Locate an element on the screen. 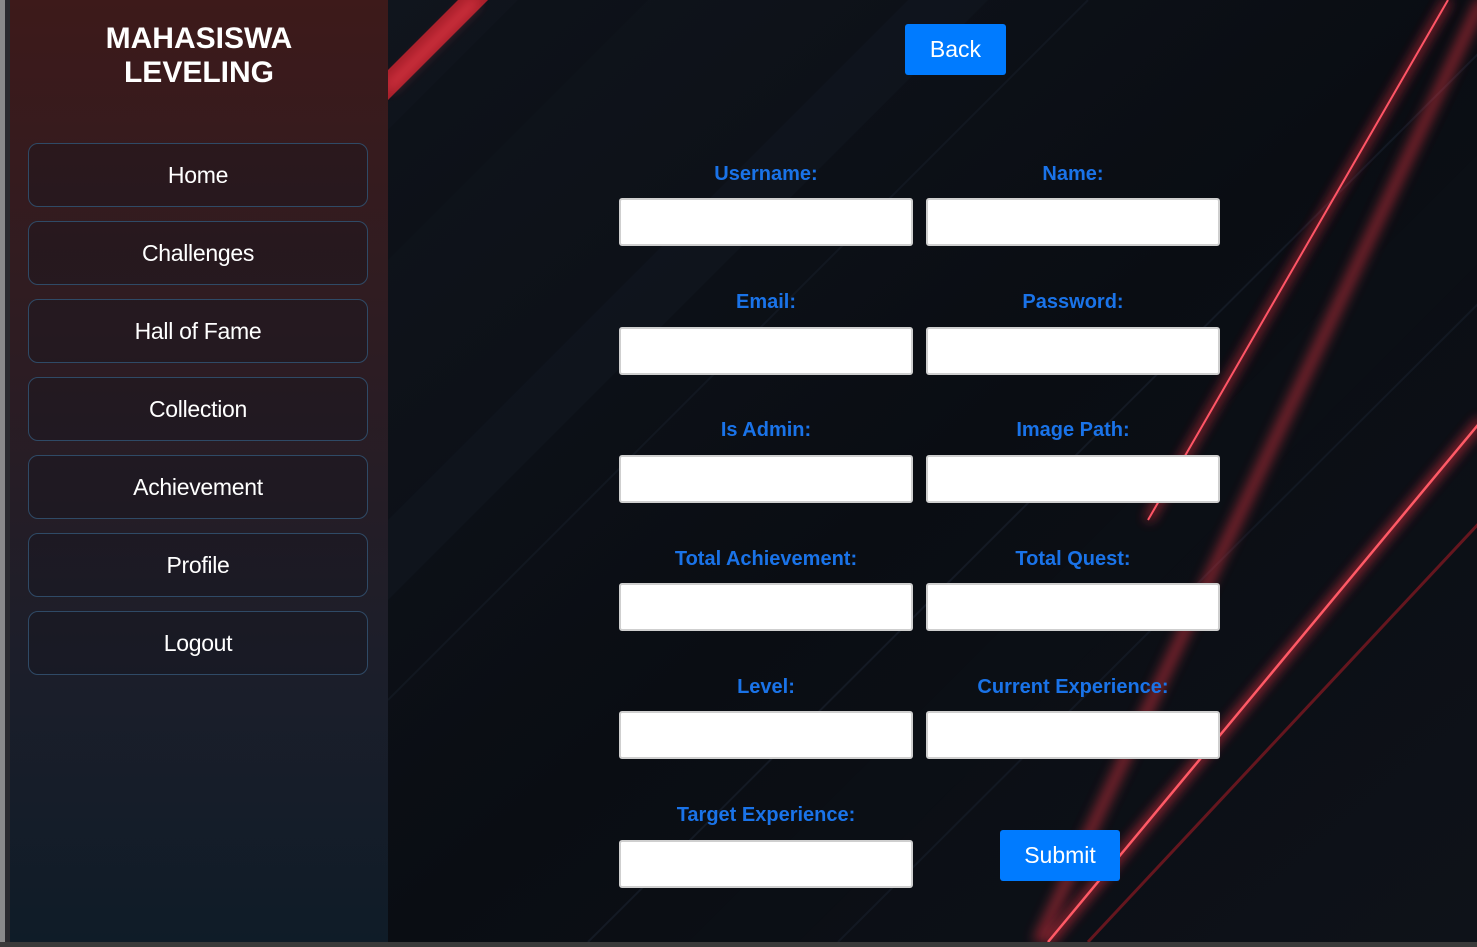  target-experience-label: Target Experience: is located at coordinates (766, 815).